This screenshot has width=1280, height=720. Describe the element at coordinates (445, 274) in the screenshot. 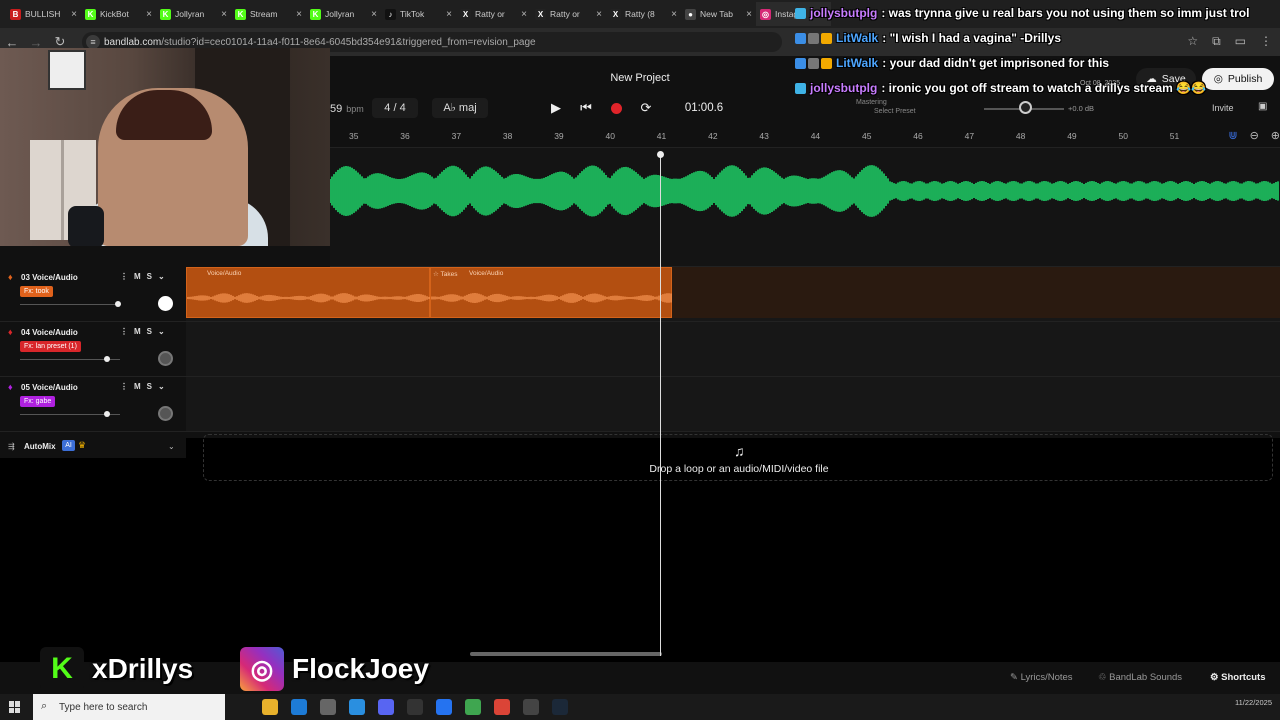

I see `clip-takes: ☆ Takes` at that location.